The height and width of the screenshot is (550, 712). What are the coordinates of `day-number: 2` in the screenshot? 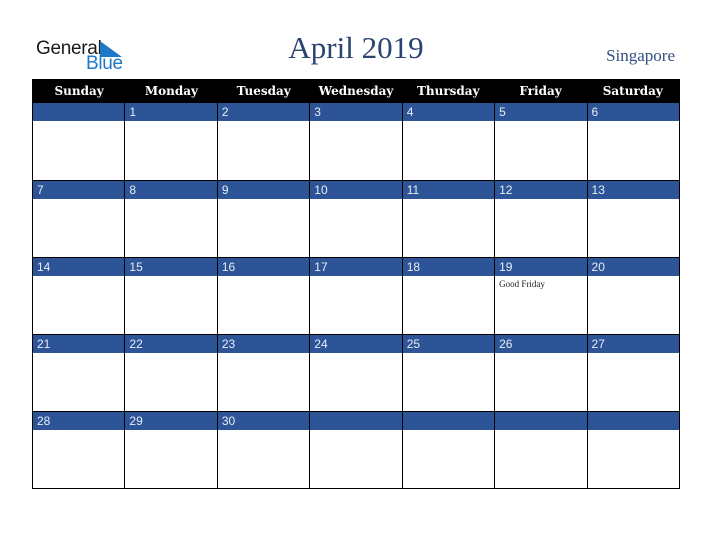 It's located at (263, 112).